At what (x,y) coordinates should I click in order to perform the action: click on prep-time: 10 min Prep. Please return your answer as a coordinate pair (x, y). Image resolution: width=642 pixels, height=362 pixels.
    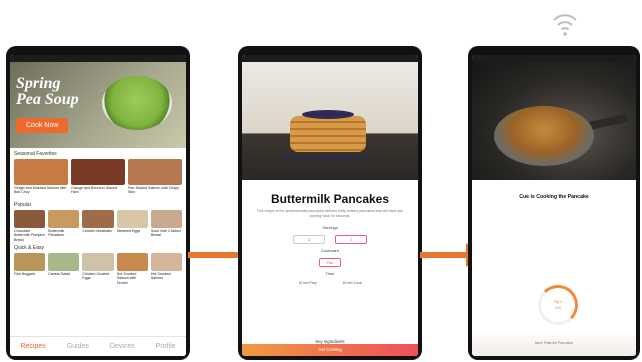
    Looking at the image, I should click on (307, 283).